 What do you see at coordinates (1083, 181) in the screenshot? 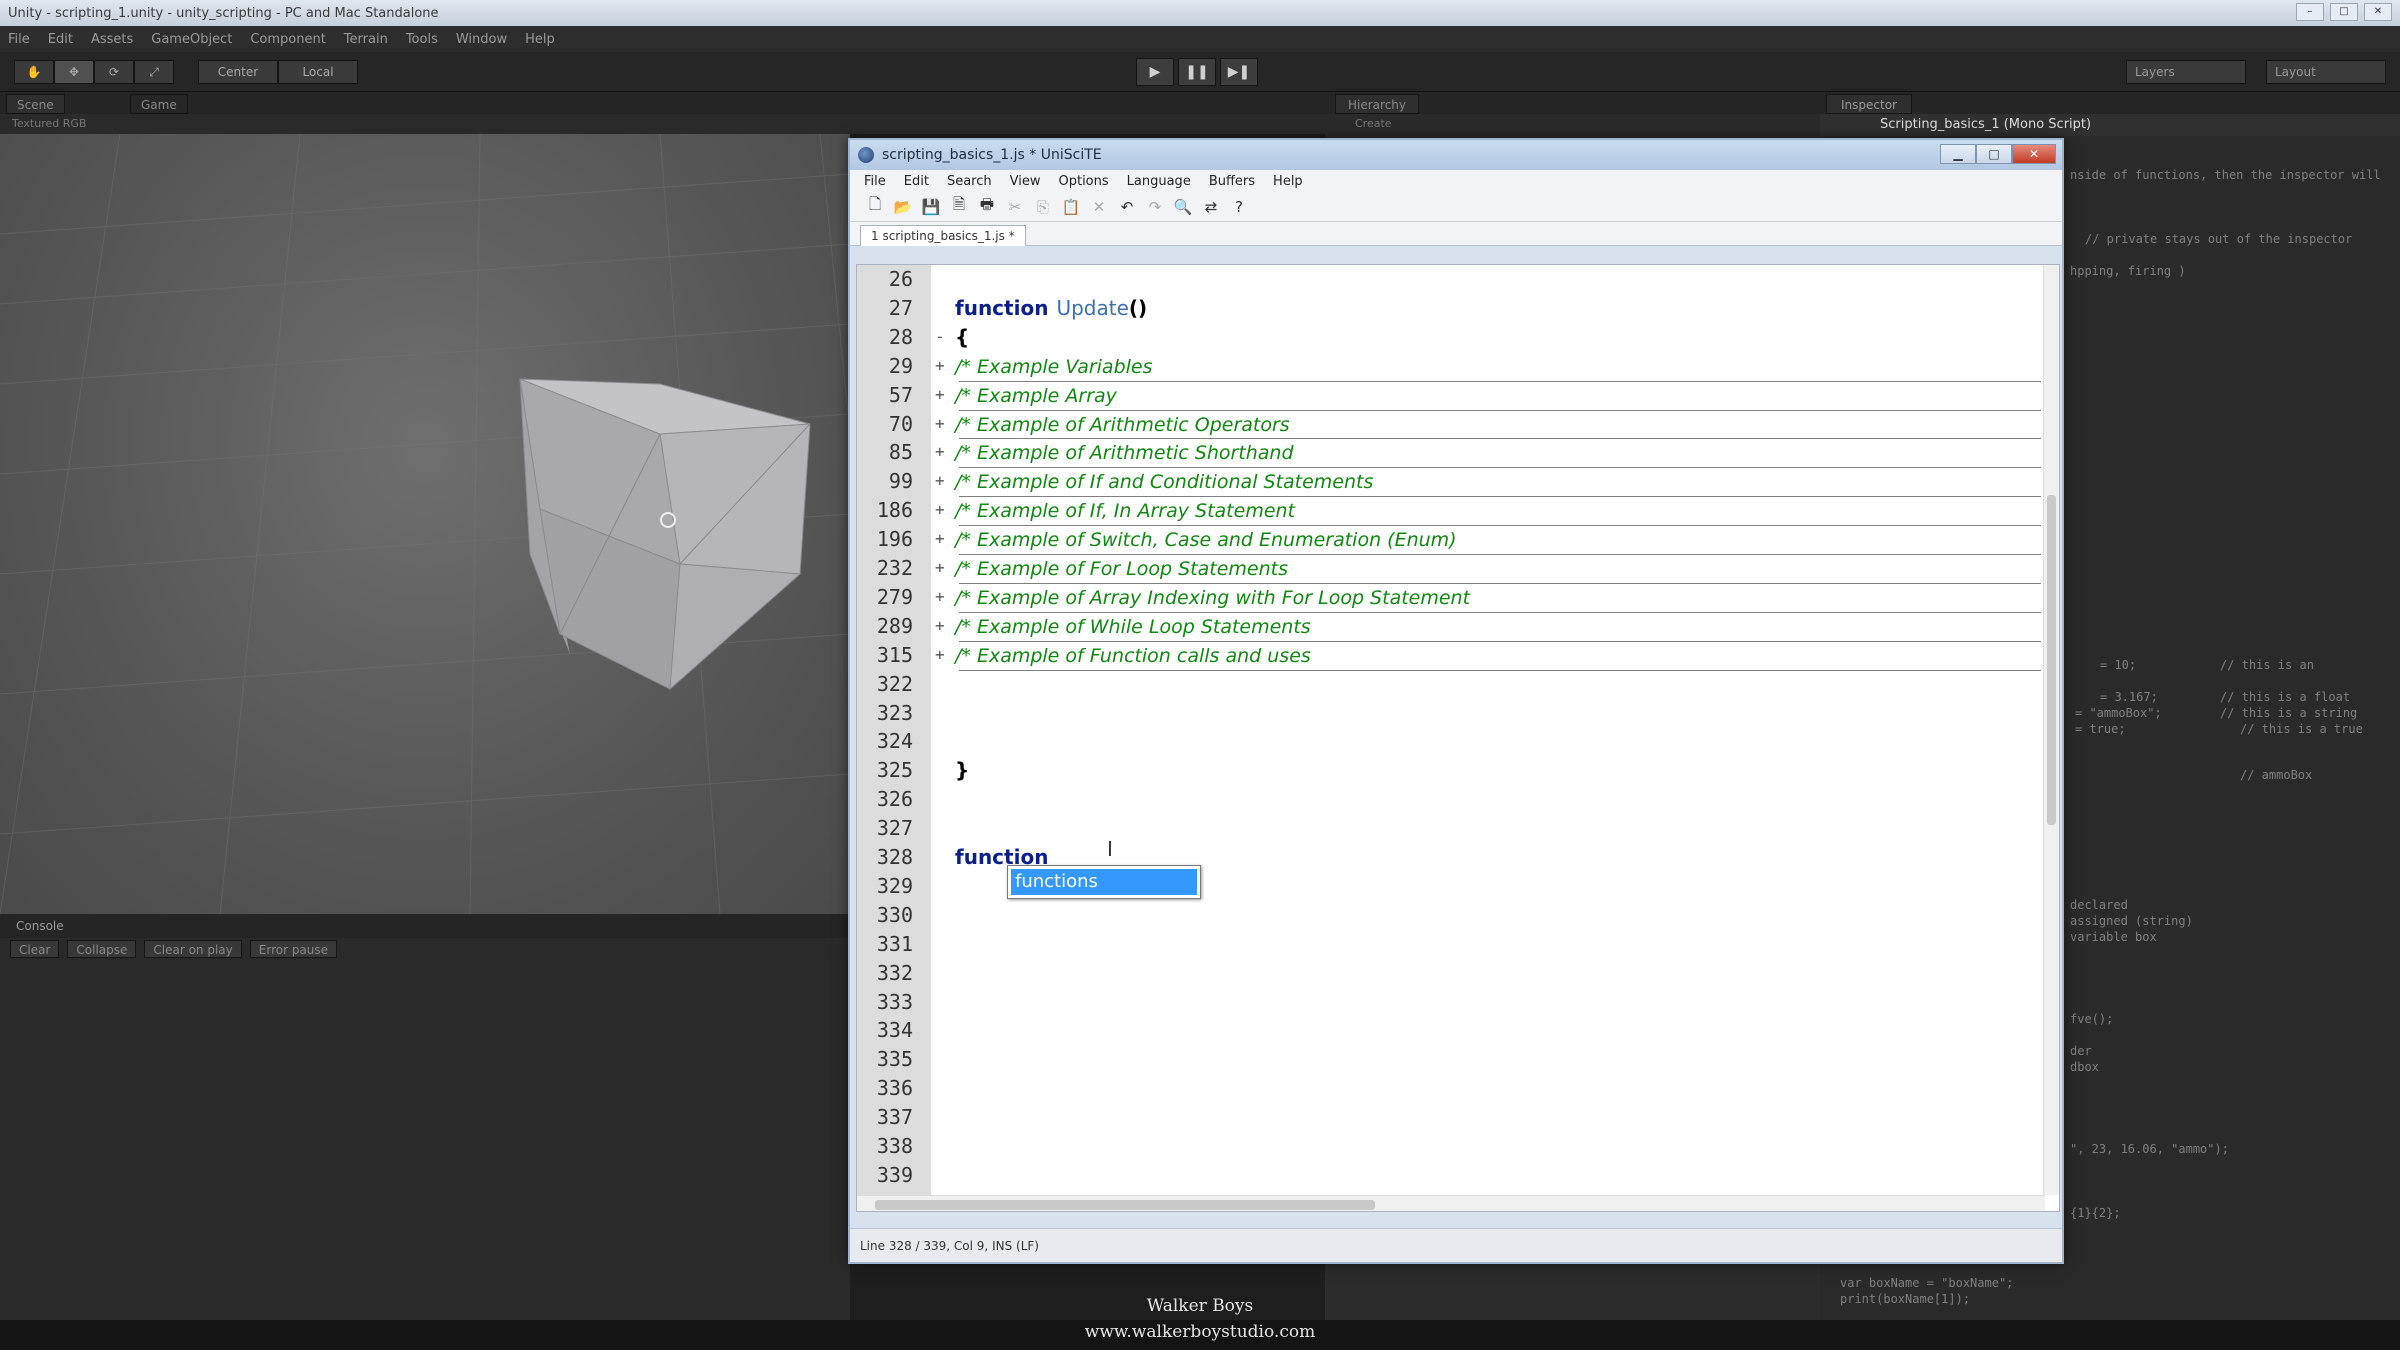
I see `editor-menu-options: Options` at bounding box center [1083, 181].